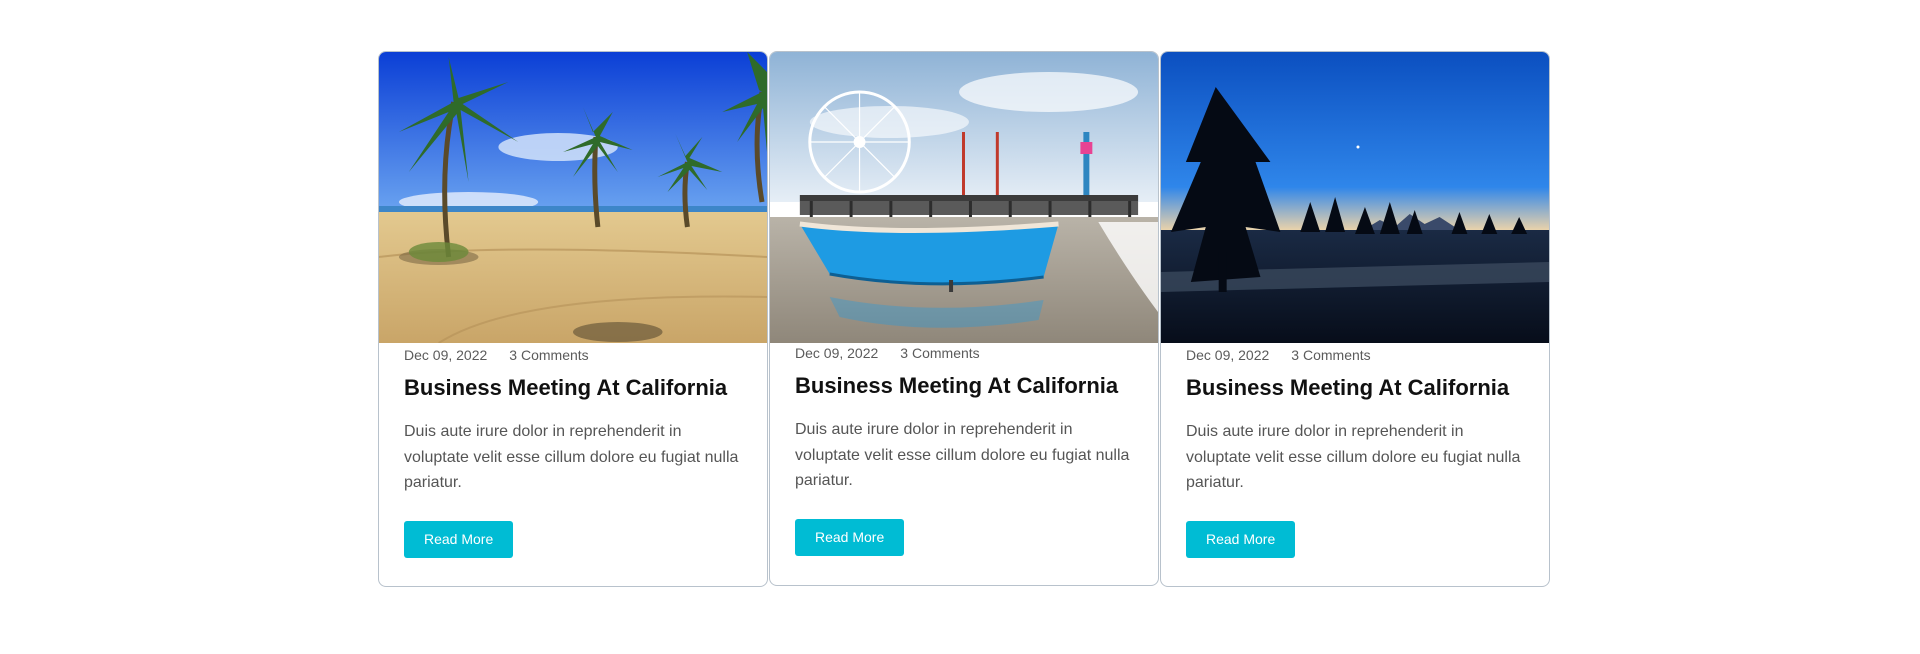  Describe the element at coordinates (964, 197) in the screenshot. I see `pier-boat-photo` at that location.